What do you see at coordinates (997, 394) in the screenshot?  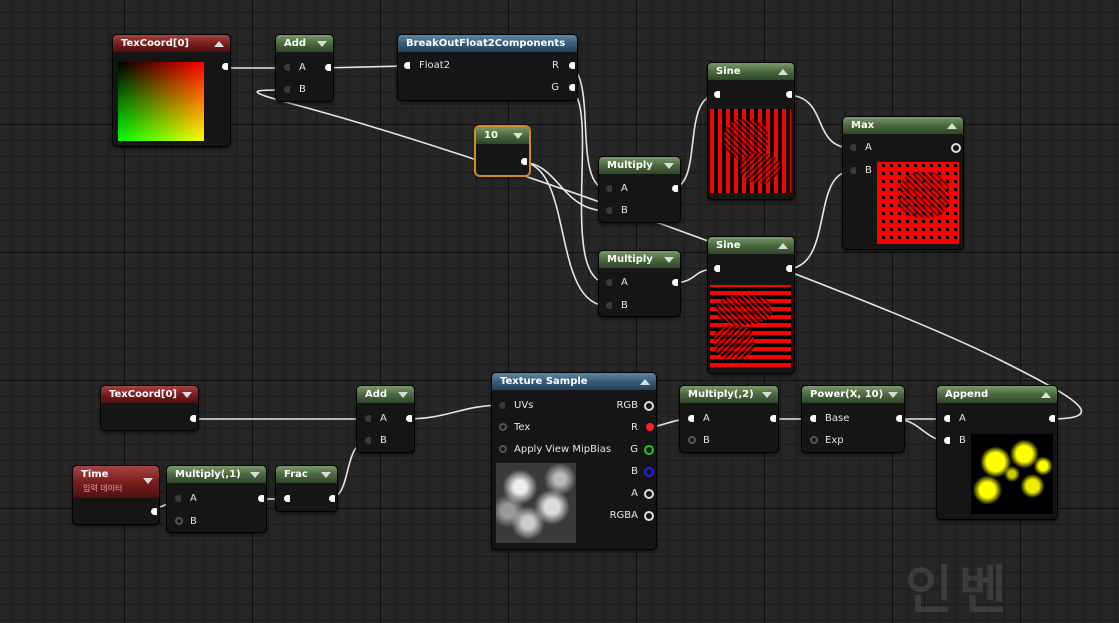 I see `node-header: Append` at bounding box center [997, 394].